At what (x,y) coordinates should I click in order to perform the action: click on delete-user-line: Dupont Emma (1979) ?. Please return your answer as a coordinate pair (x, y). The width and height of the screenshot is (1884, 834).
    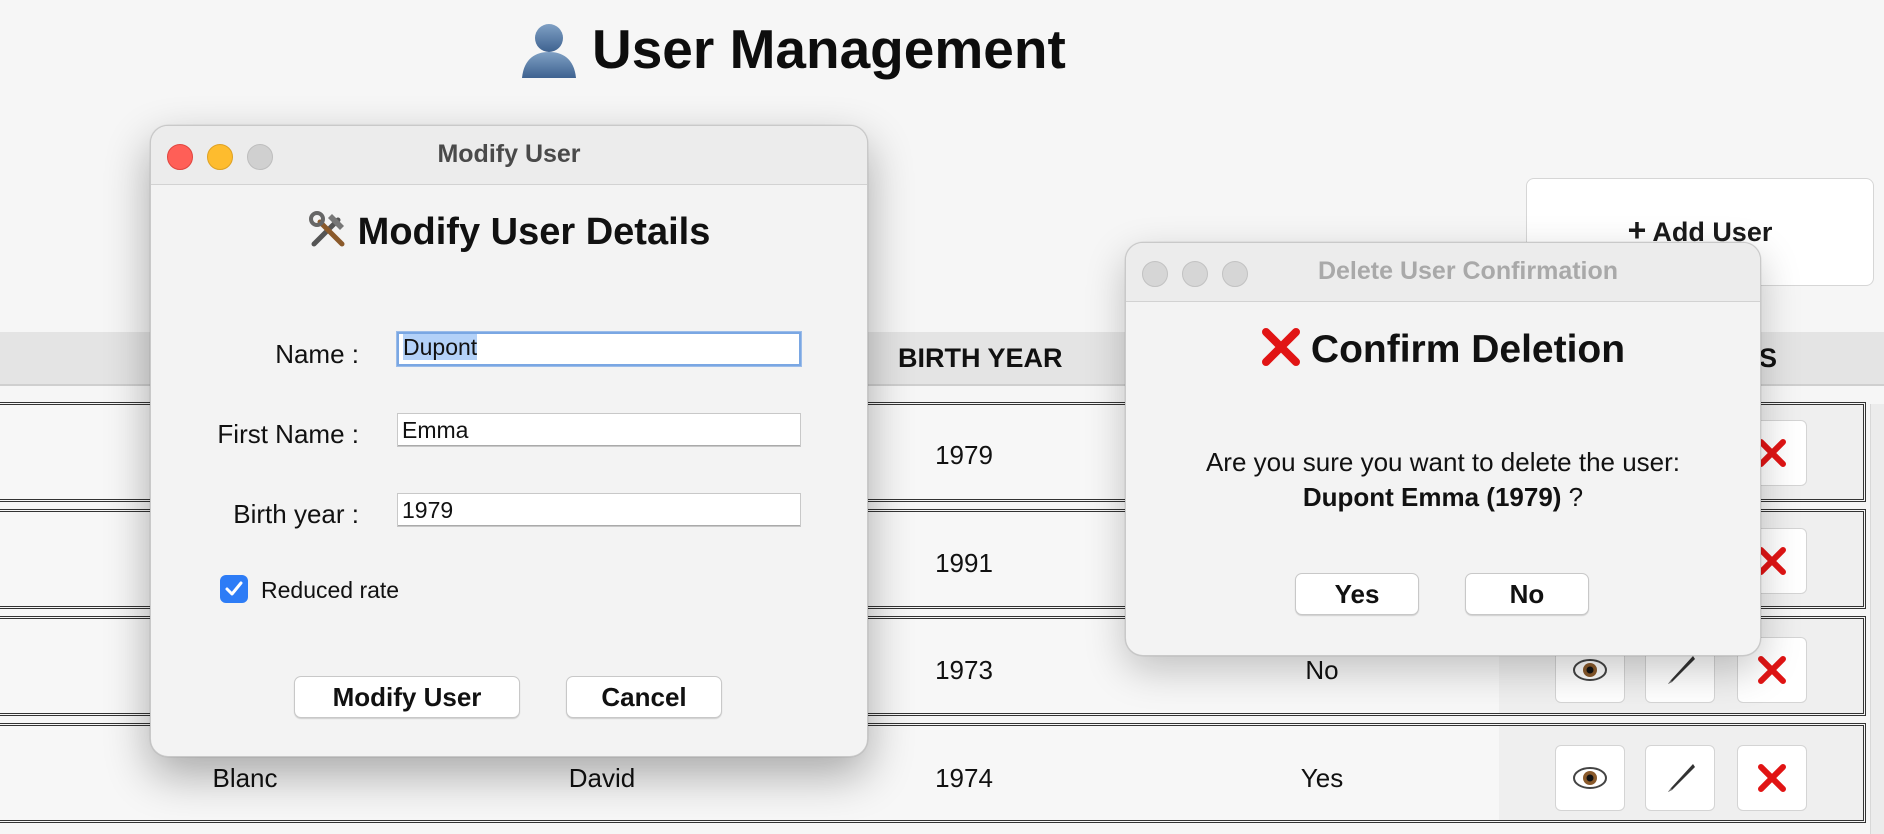
    Looking at the image, I should click on (1443, 497).